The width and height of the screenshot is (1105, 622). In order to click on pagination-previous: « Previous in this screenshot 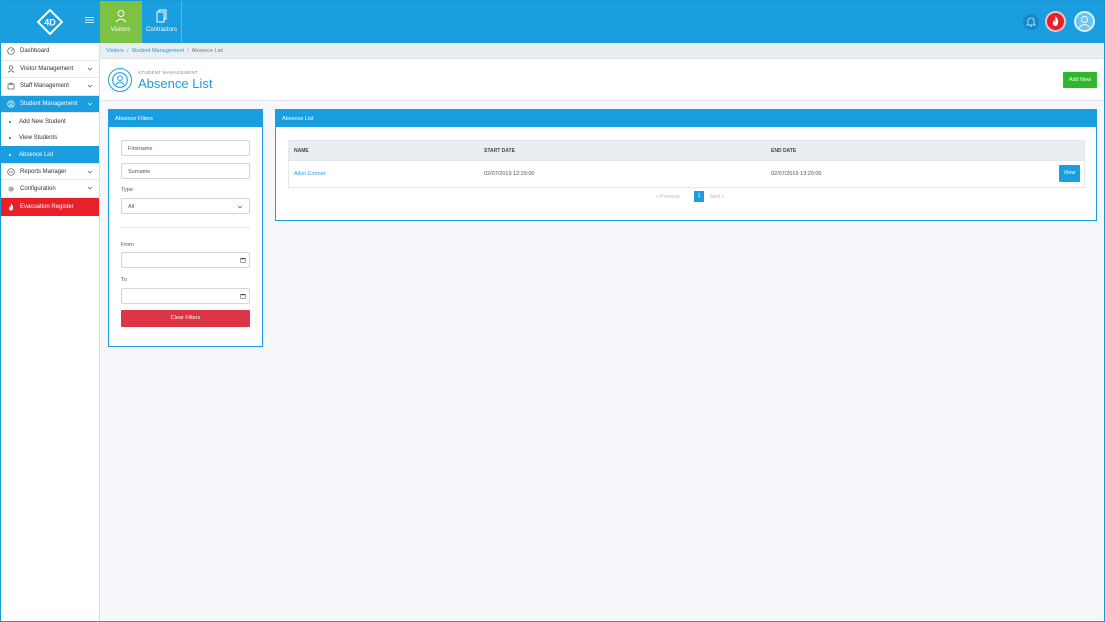, I will do `click(668, 197)`.